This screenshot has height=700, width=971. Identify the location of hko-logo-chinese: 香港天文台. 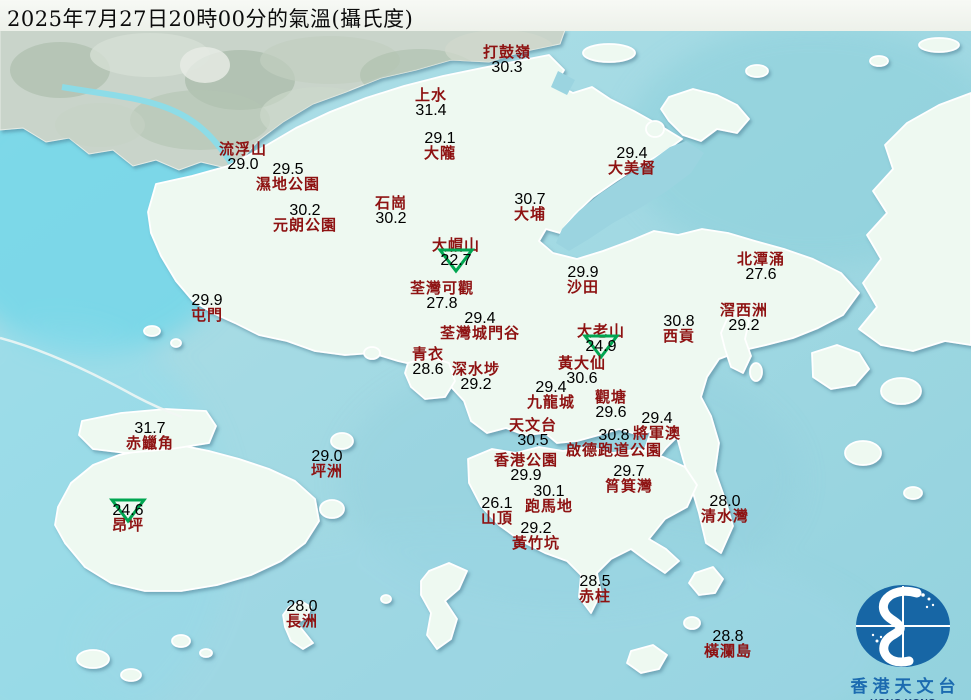
(905, 687).